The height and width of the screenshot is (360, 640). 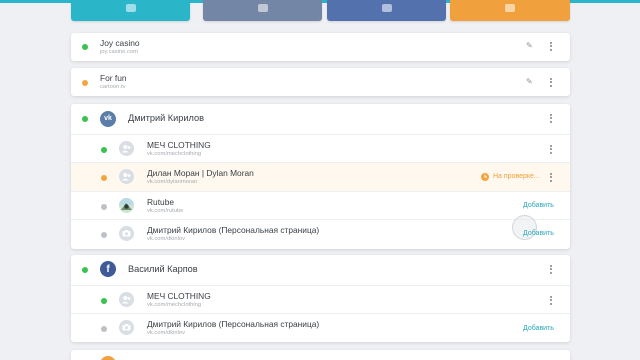 I want to click on site-icon, so click(x=130, y=8).